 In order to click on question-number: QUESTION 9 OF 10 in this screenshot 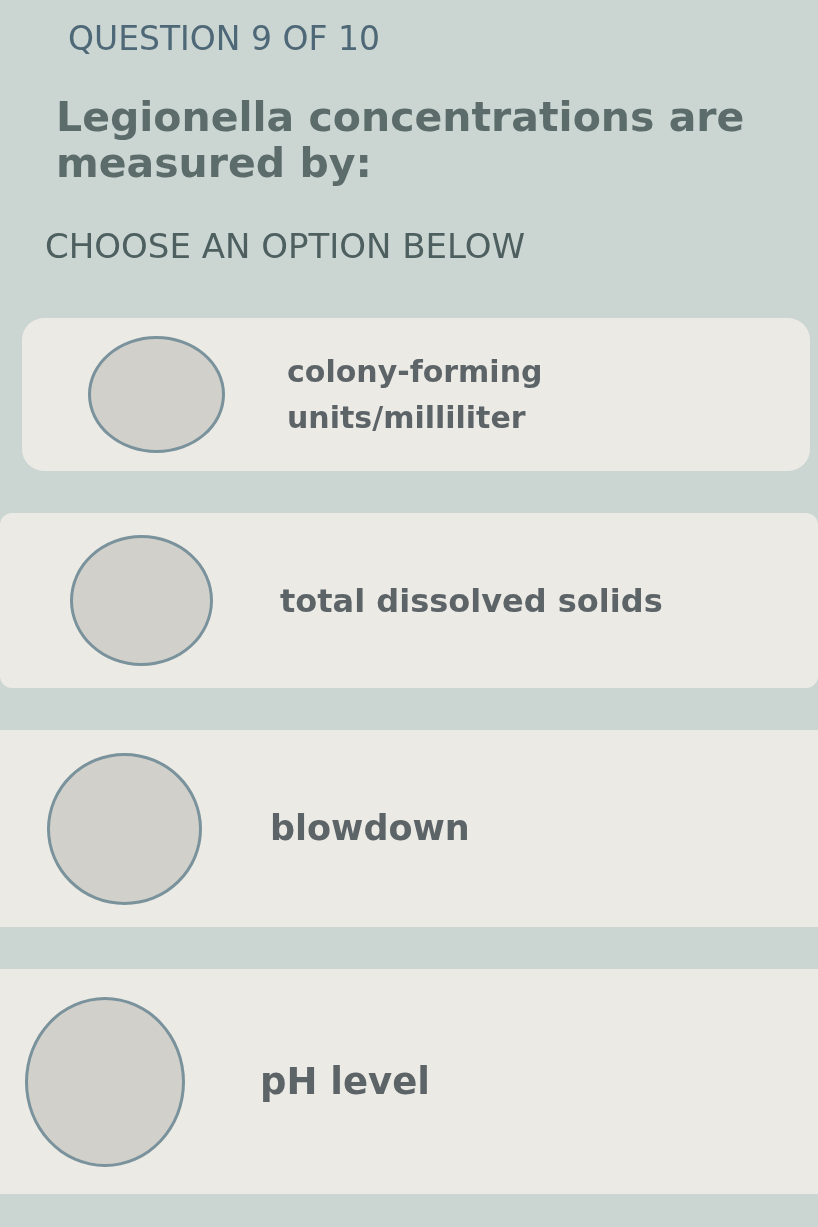, I will do `click(224, 39)`.